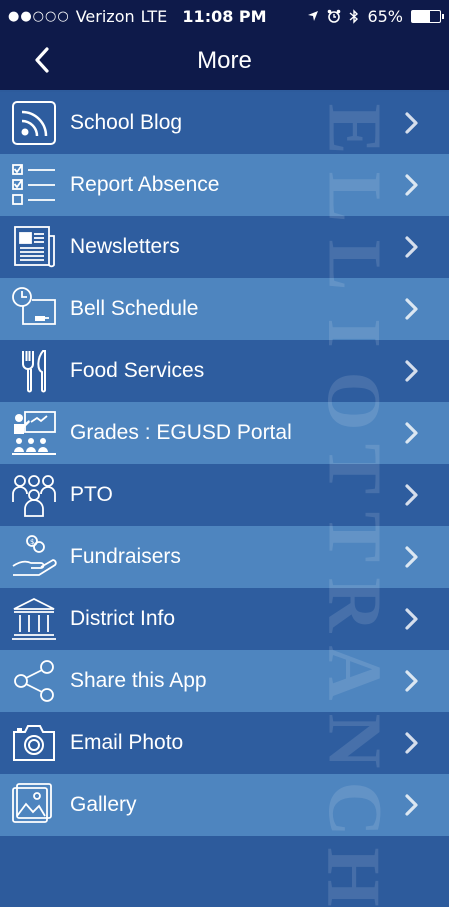 The image size is (449, 907). I want to click on menu-item-fundraisers: $ Fundraisers, so click(224, 557).